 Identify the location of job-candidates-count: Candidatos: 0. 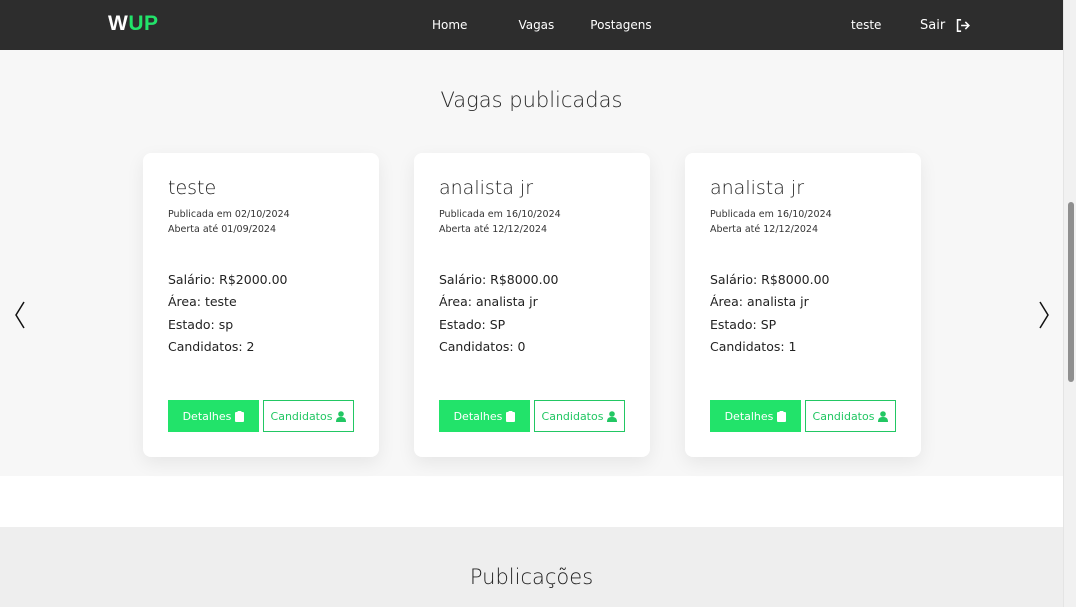
(482, 346).